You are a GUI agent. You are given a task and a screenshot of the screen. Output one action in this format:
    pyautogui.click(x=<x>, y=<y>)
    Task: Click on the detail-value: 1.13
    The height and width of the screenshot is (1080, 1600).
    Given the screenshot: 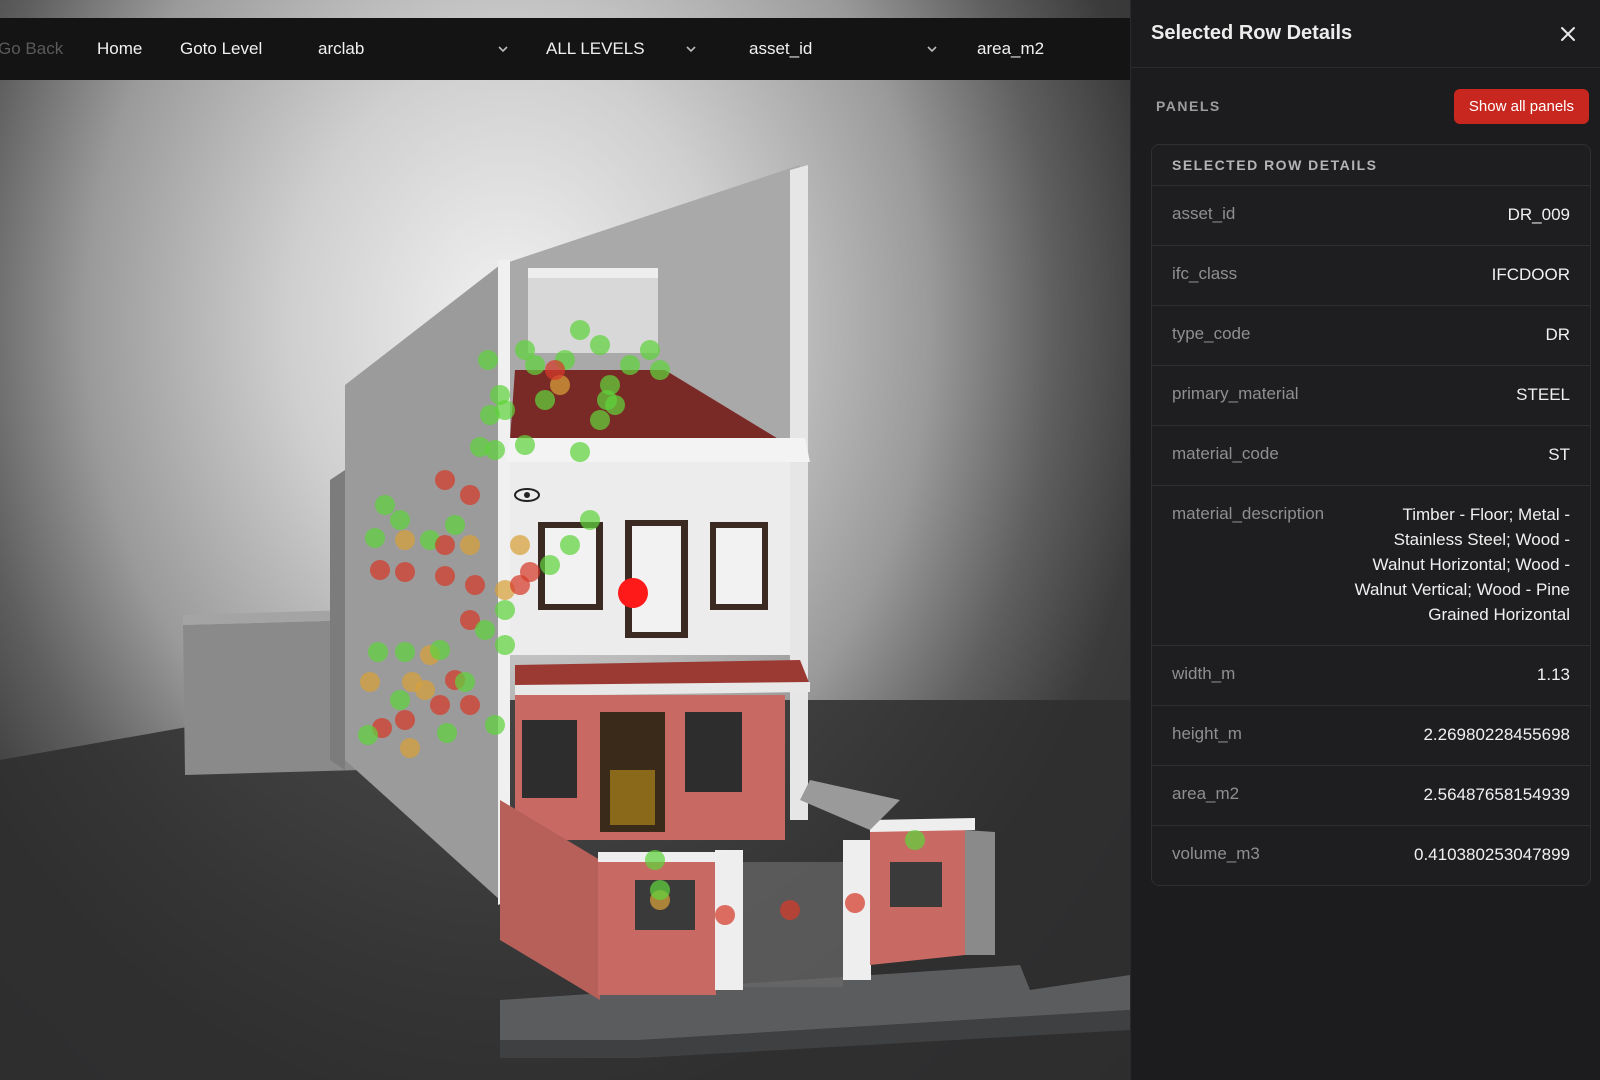 What is the action you would take?
    pyautogui.click(x=1553, y=674)
    